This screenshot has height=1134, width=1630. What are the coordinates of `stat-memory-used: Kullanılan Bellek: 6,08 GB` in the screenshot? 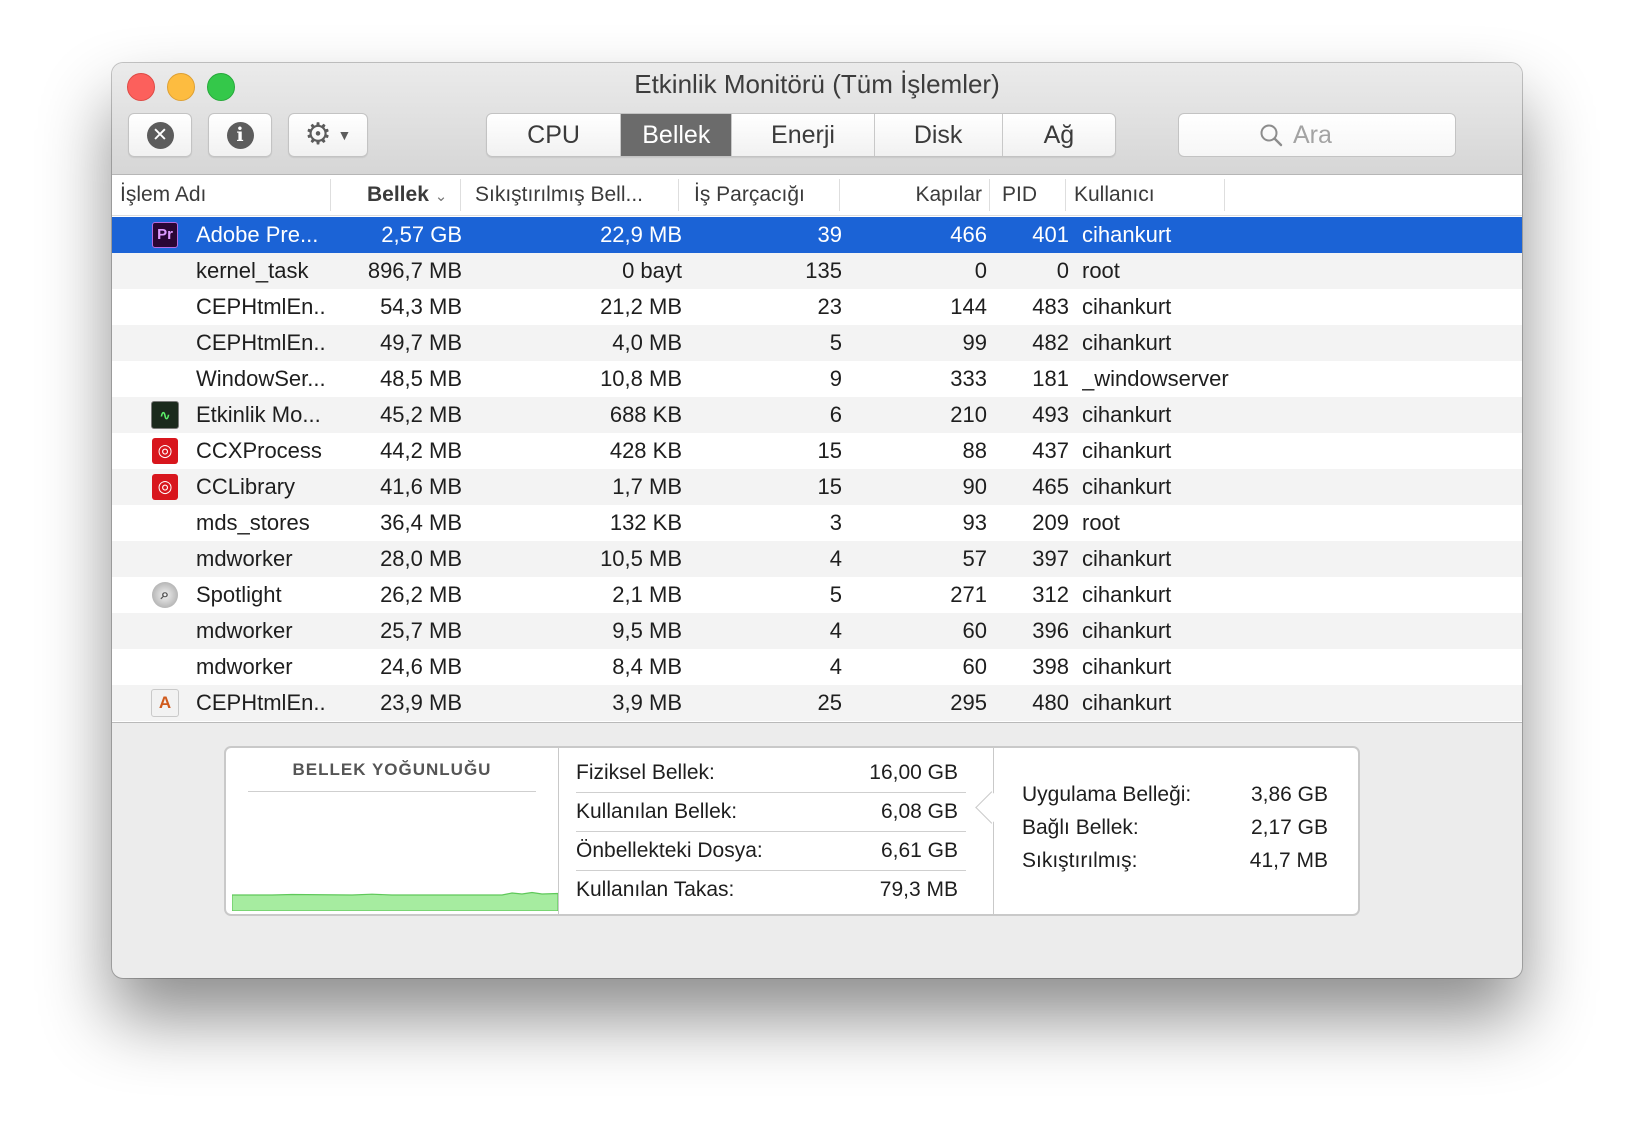 It's located at (771, 812).